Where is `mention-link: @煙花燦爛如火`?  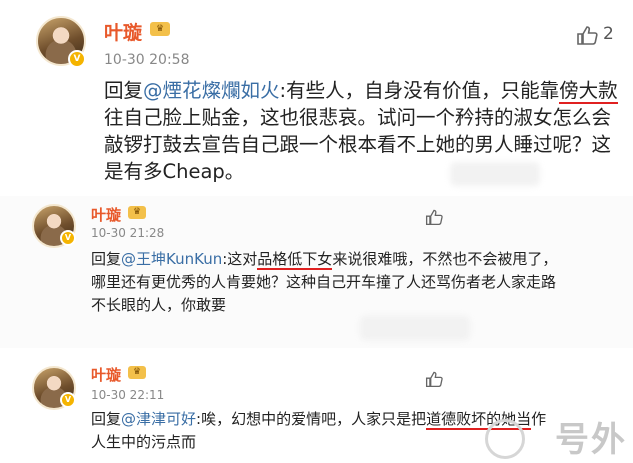 mention-link: @煙花燦爛如火 is located at coordinates (211, 90).